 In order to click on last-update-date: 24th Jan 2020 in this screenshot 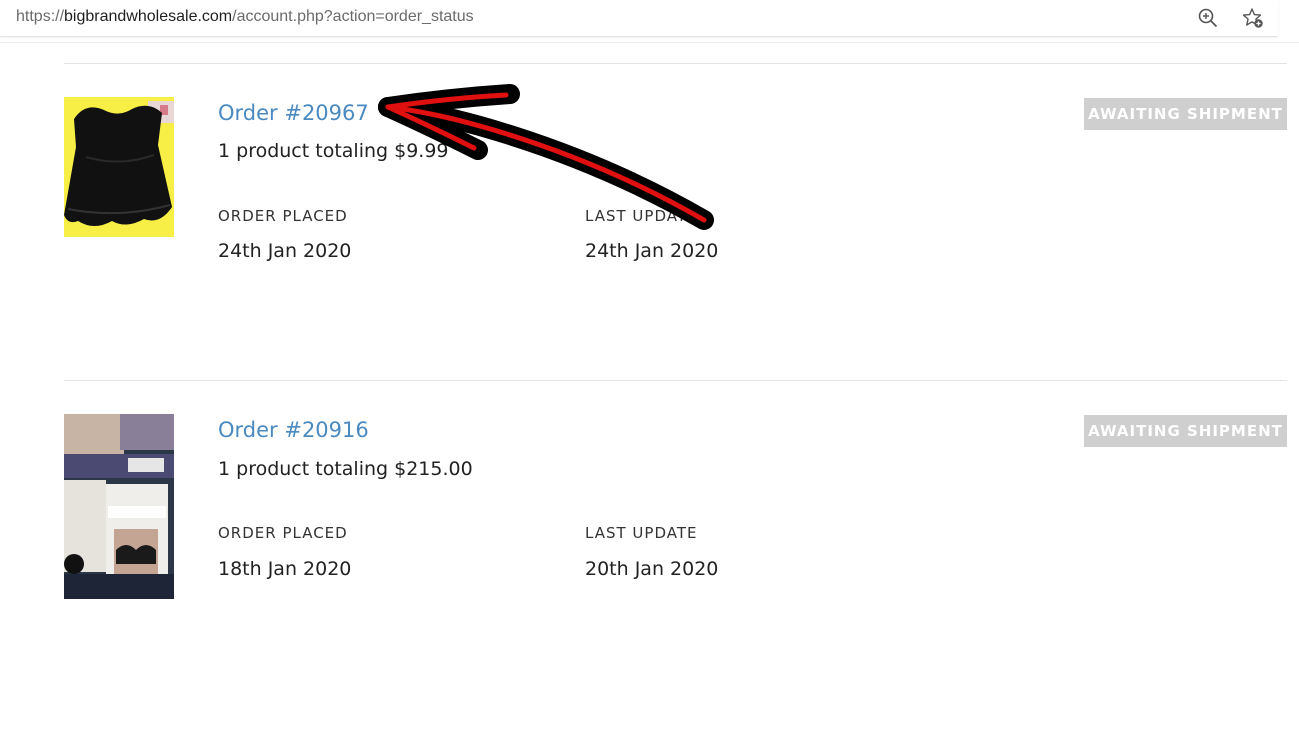, I will do `click(652, 251)`.